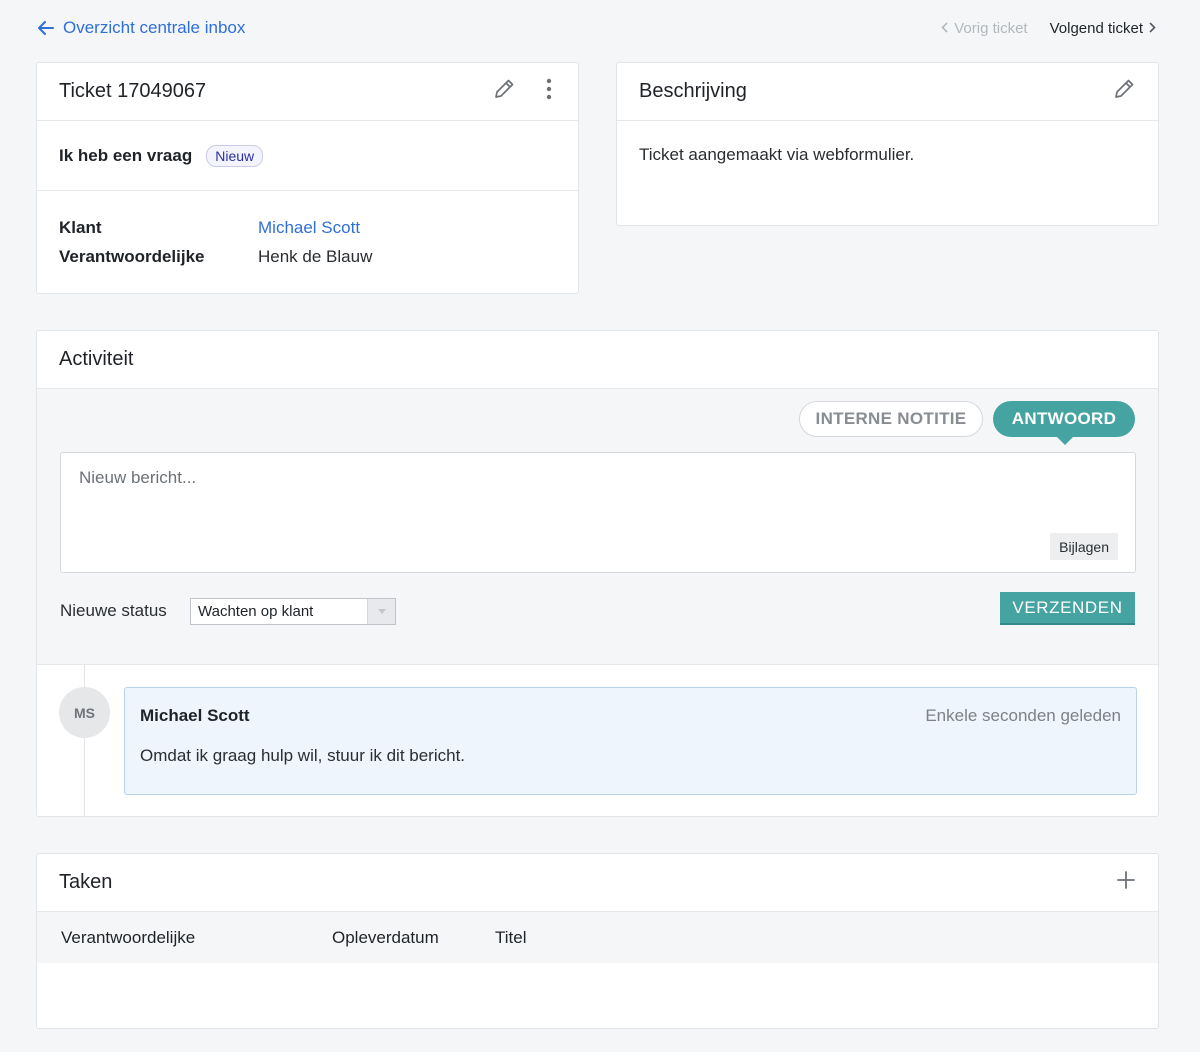 This screenshot has height=1052, width=1200. Describe the element at coordinates (991, 28) in the screenshot. I see `previous-ticket-label: Vorig ticket` at that location.